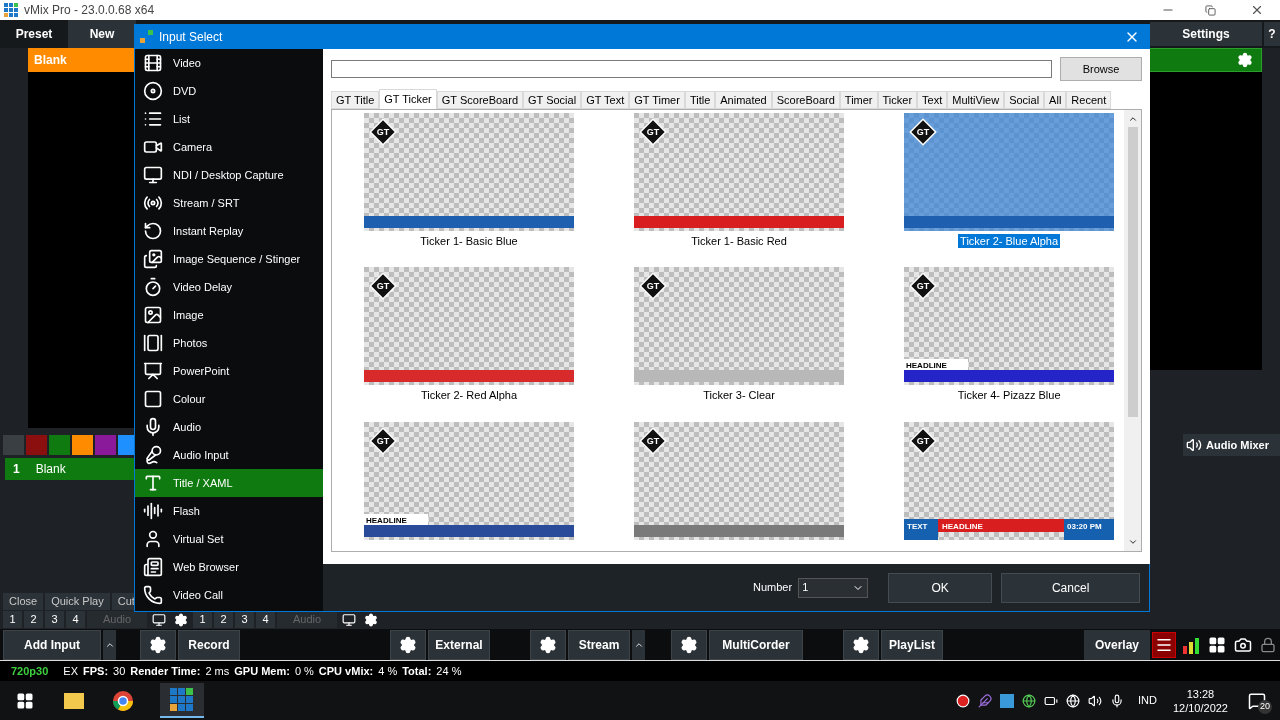  Describe the element at coordinates (963, 700) in the screenshot. I see `record-icon` at that location.